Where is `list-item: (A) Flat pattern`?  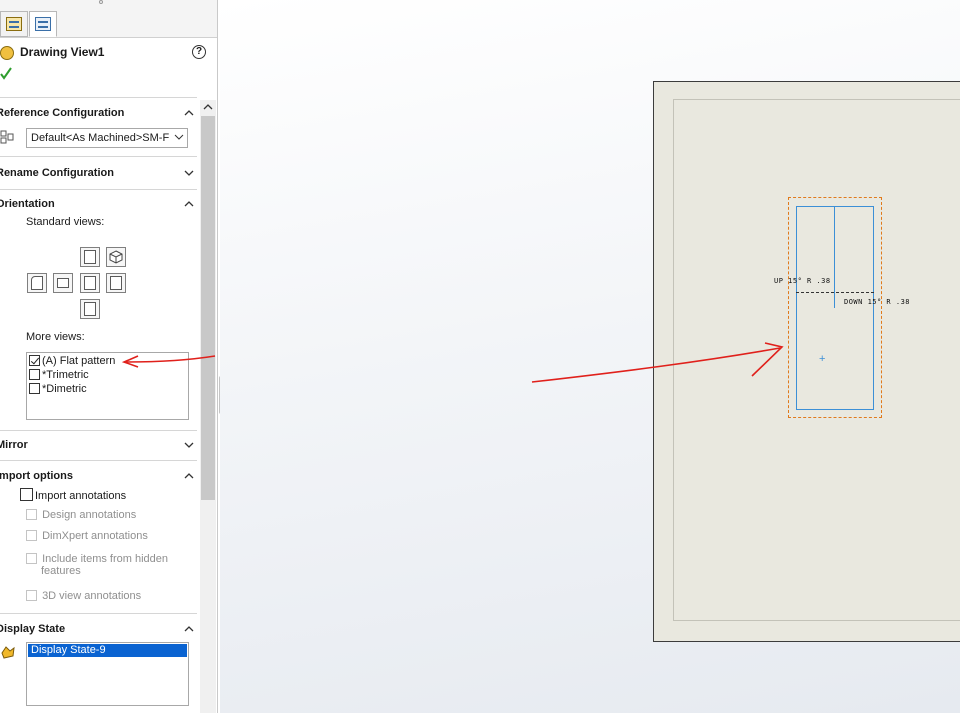 list-item: (A) Flat pattern is located at coordinates (72, 361).